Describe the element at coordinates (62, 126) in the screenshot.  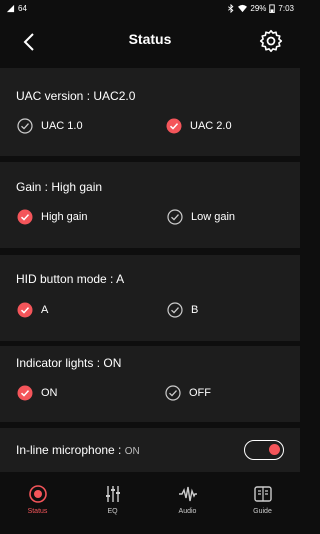
I see `option-label: UAC 1.0` at that location.